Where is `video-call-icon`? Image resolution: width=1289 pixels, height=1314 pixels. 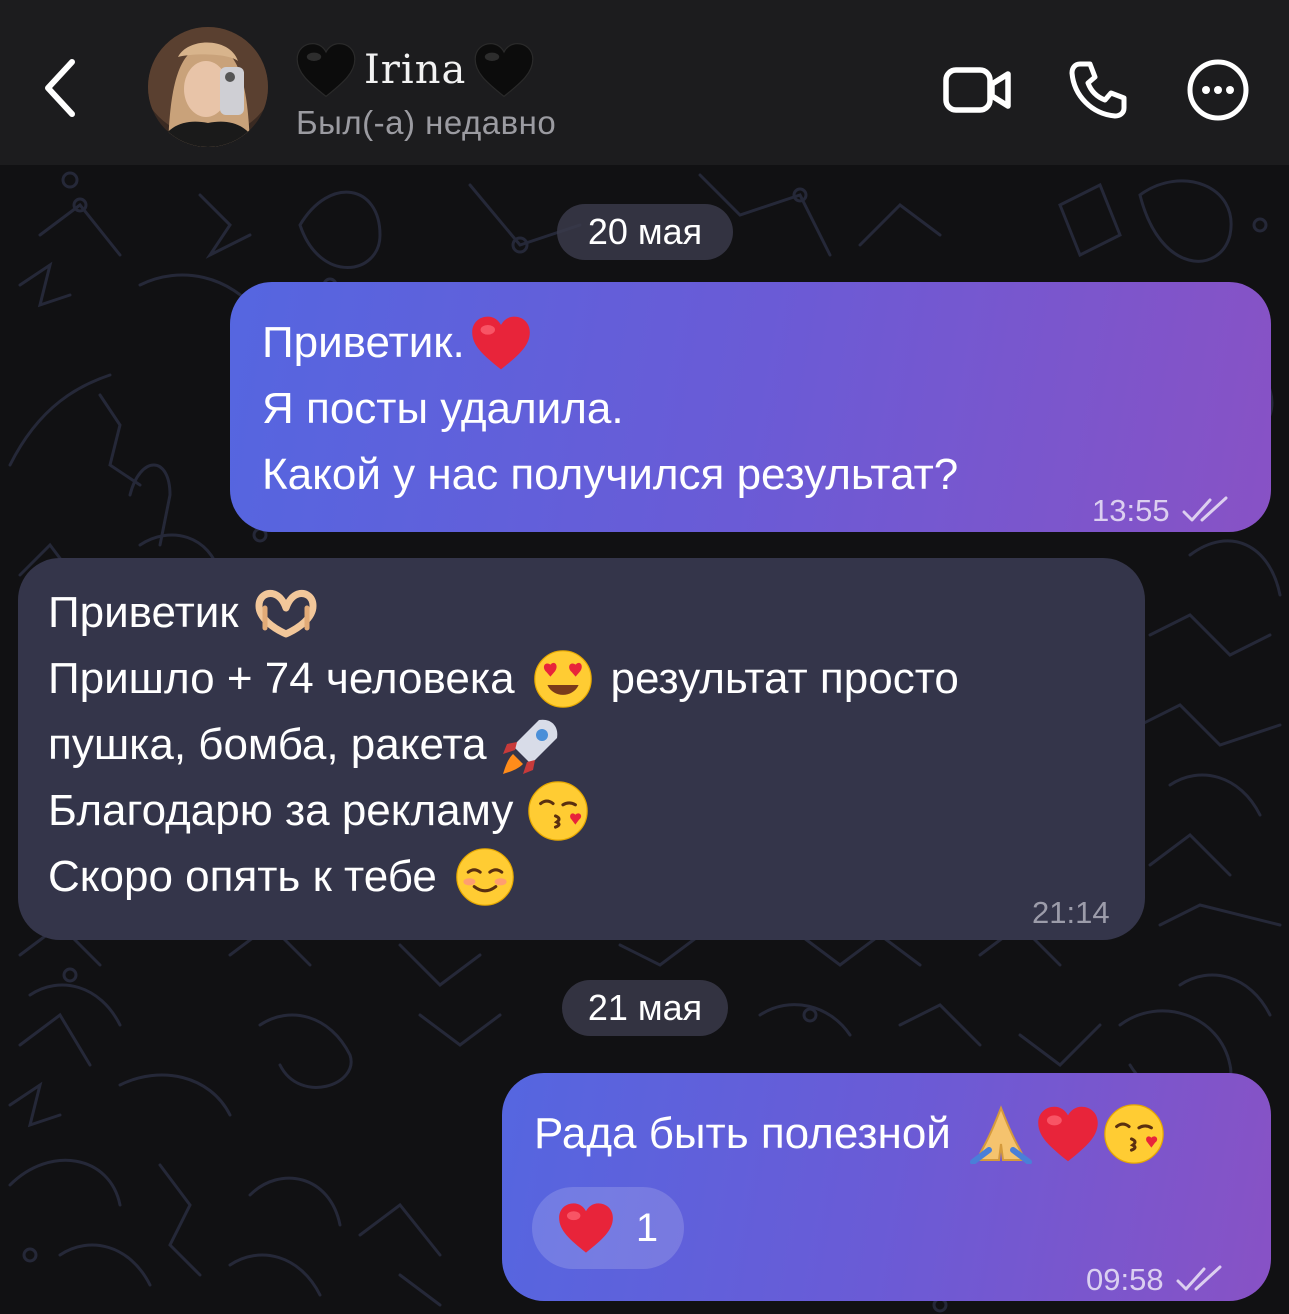
video-call-icon is located at coordinates (977, 90).